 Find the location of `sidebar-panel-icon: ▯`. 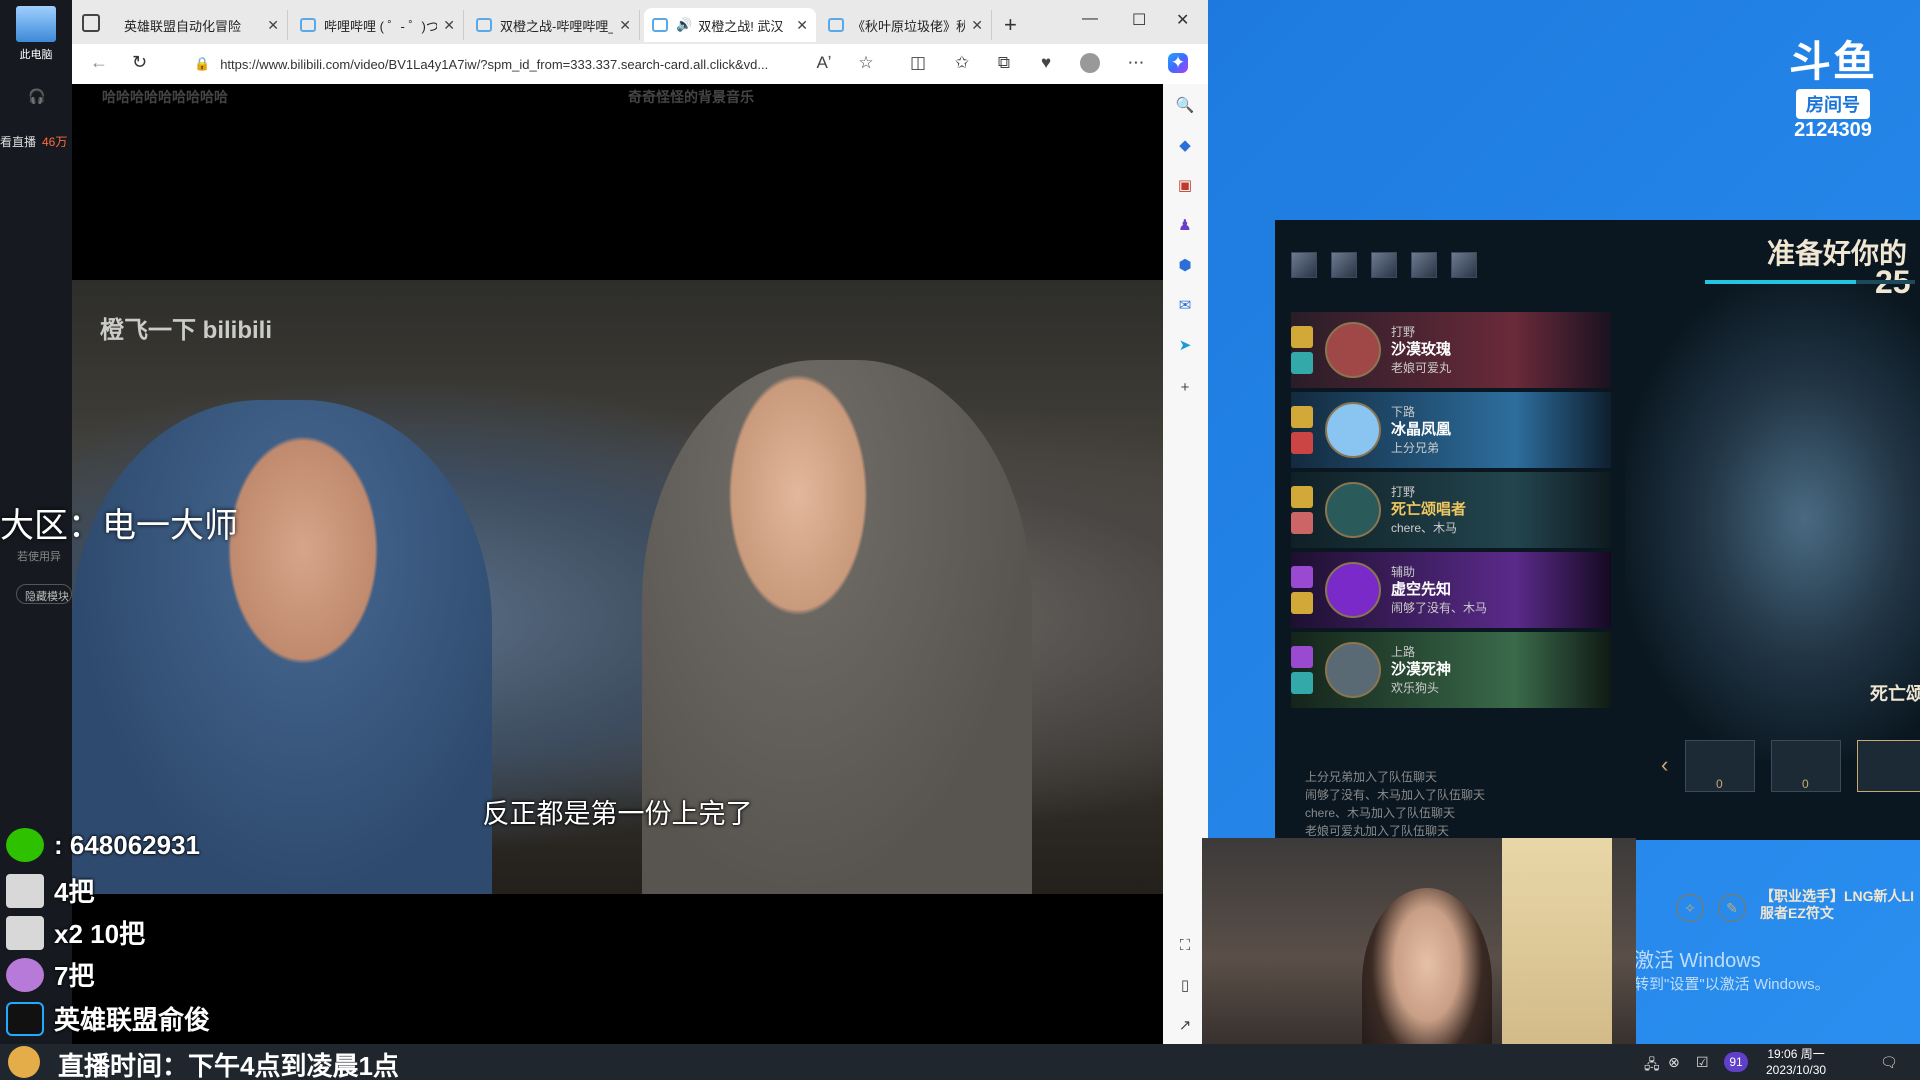

sidebar-panel-icon: ▯ is located at coordinates (1185, 986).